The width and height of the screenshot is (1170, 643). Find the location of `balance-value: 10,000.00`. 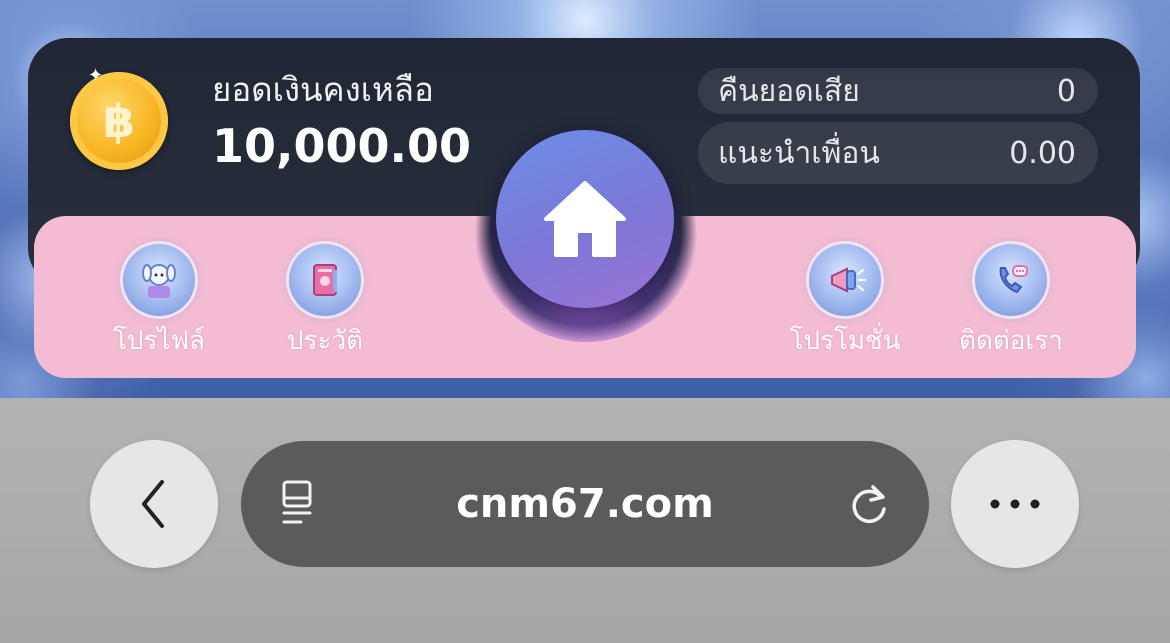

balance-value: 10,000.00 is located at coordinates (341, 146).